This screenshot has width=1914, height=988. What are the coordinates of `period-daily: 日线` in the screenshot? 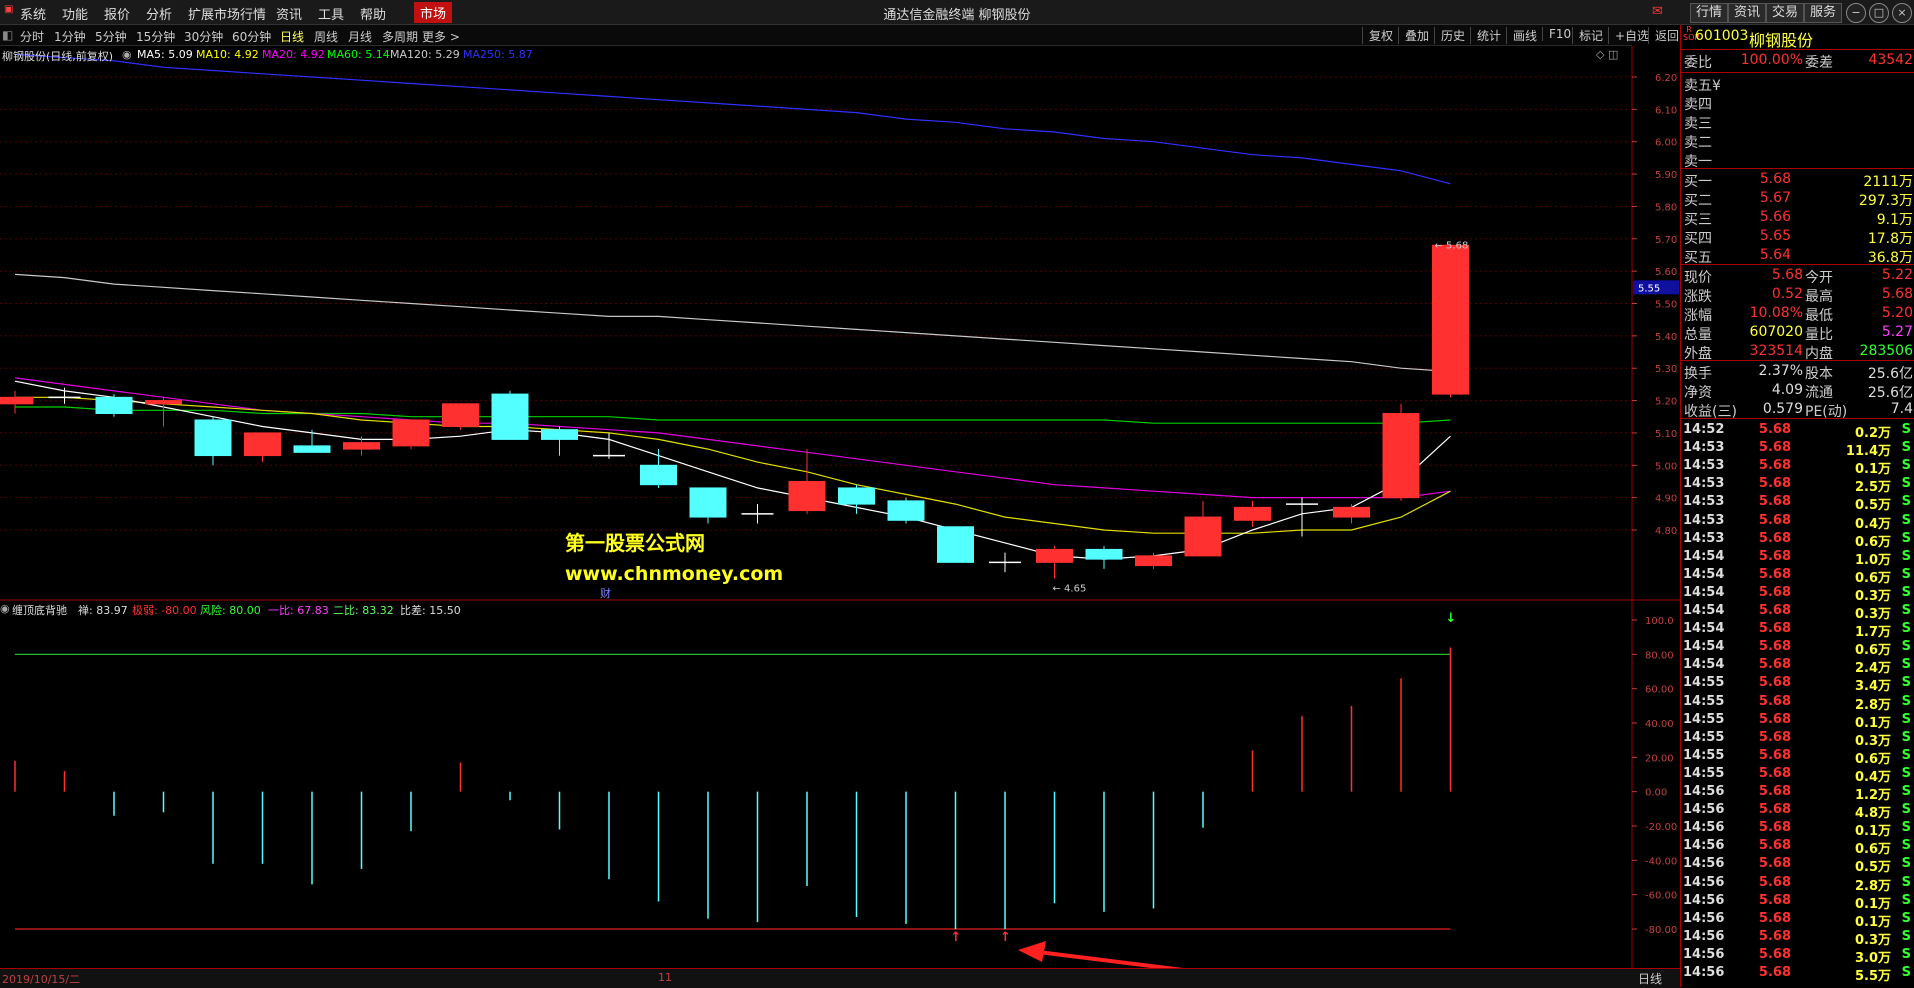 It's located at (292, 36).